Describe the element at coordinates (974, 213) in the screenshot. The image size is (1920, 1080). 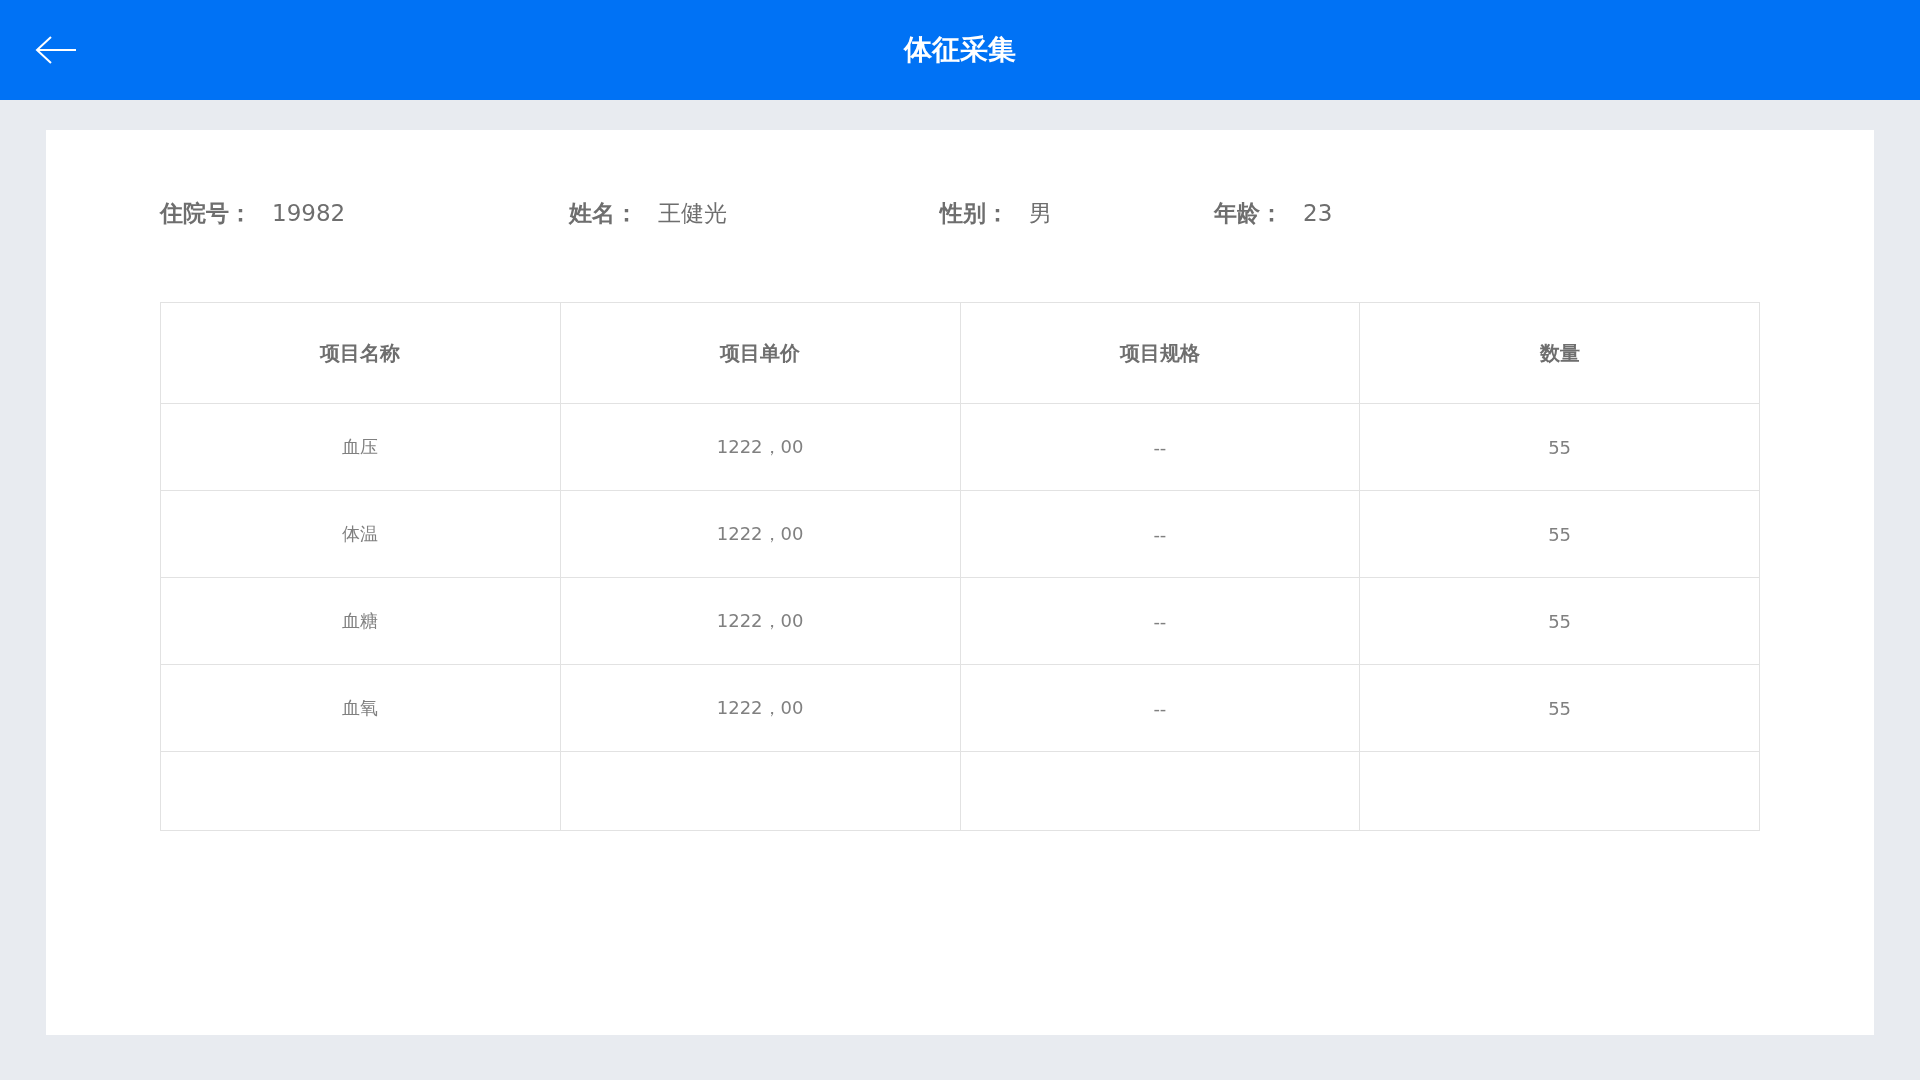
I see `field-label: 性别：` at that location.